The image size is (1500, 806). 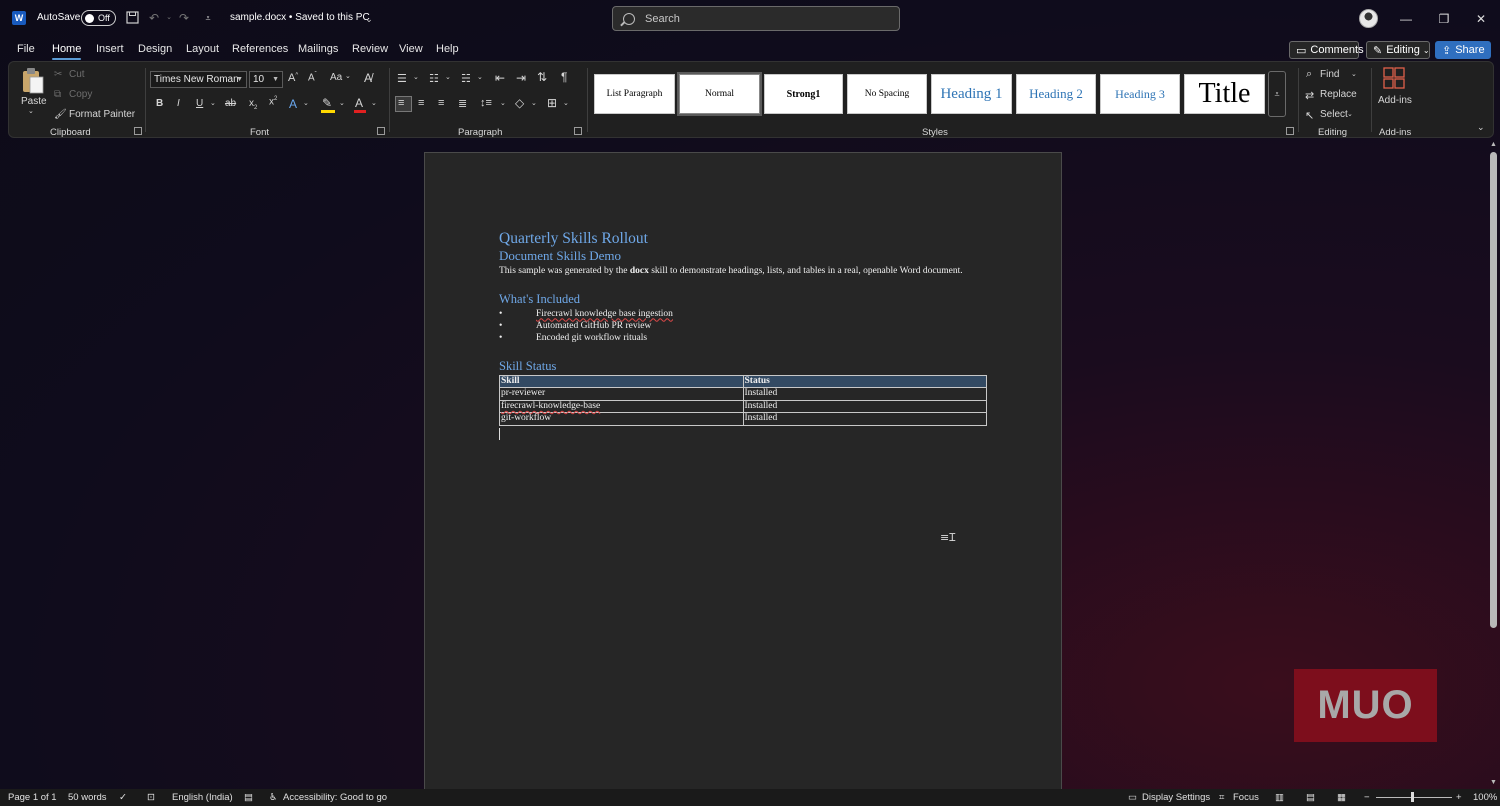 I want to click on language-indicator: English (India), so click(x=202, y=797).